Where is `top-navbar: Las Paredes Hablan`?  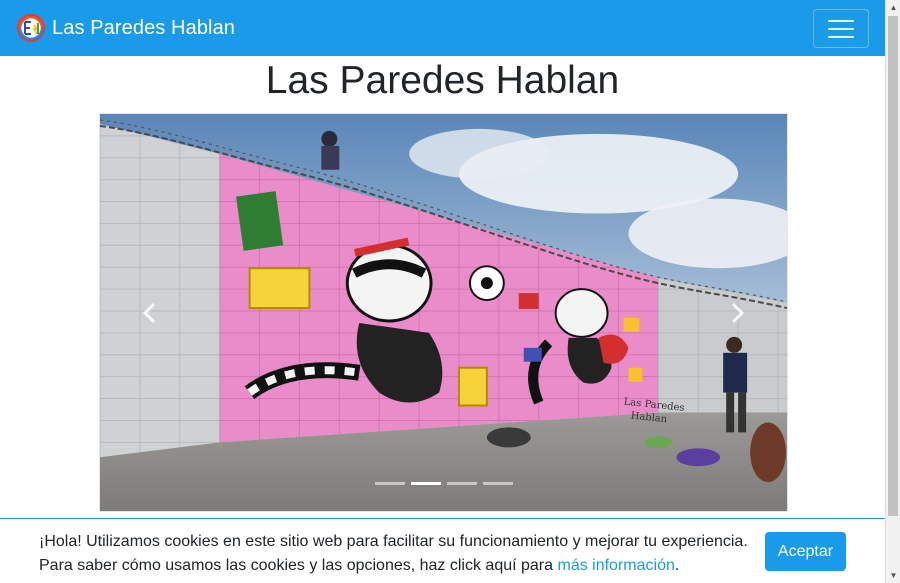 top-navbar: Las Paredes Hablan is located at coordinates (442, 28).